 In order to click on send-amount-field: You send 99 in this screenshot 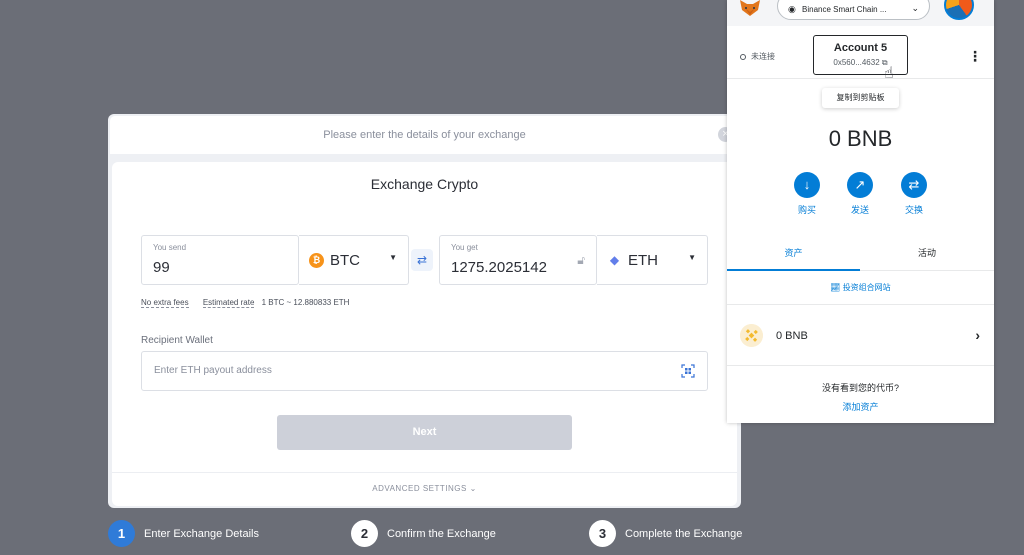, I will do `click(220, 260)`.